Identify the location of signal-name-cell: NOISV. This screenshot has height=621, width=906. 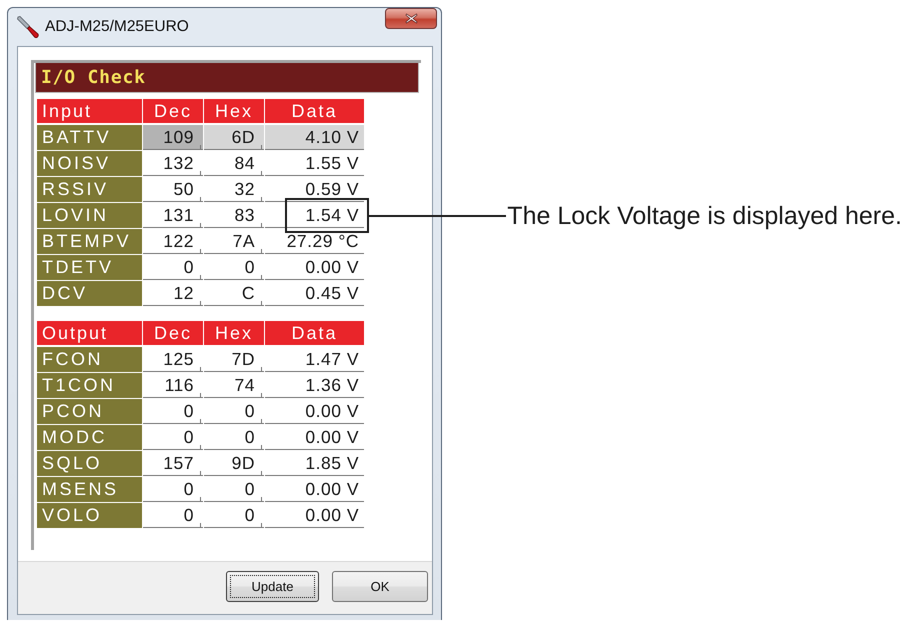
(89, 163).